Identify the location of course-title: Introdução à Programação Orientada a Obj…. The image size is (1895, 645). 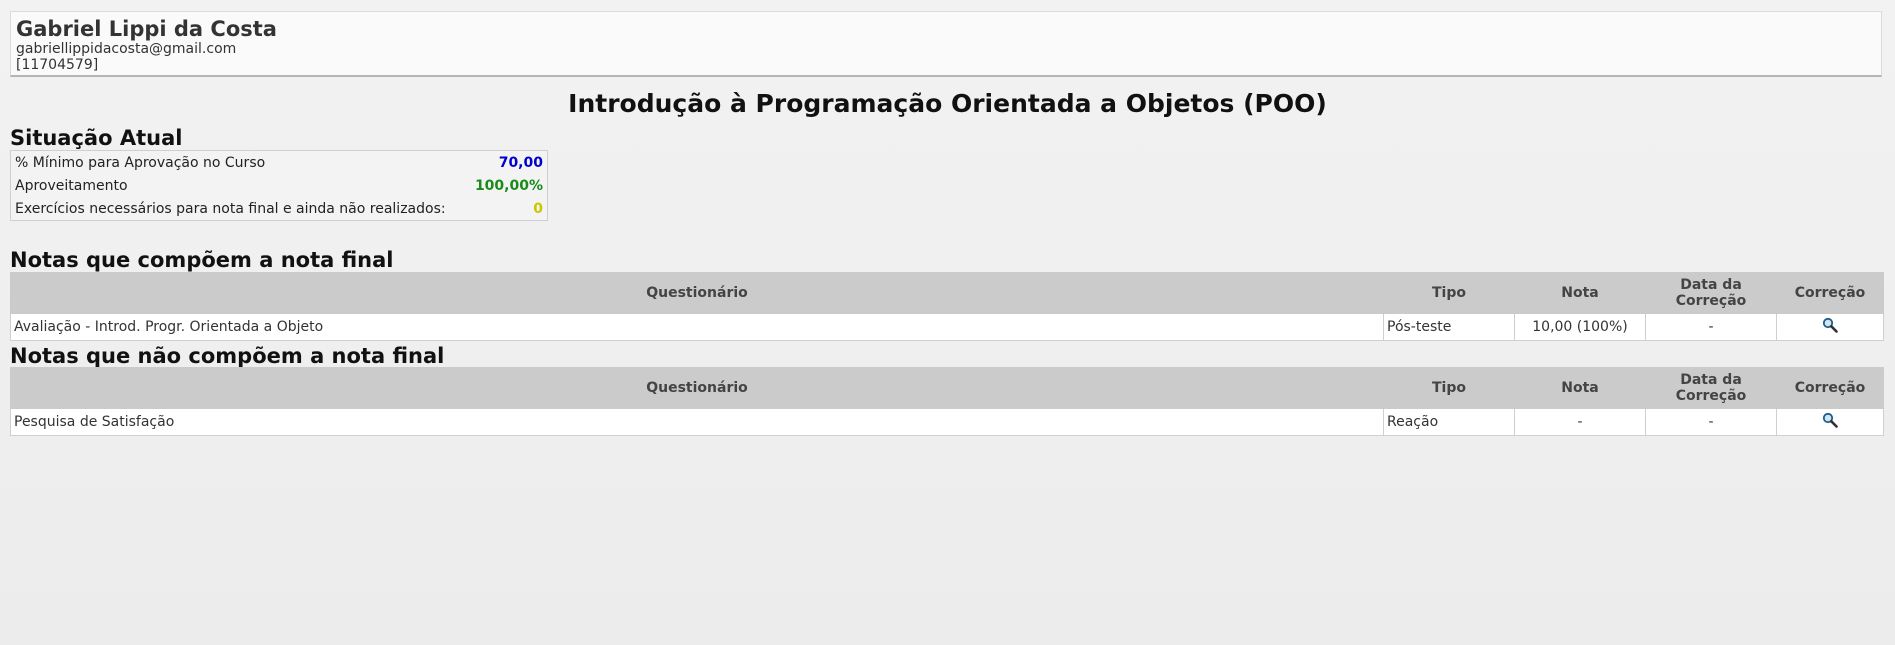
(947, 103).